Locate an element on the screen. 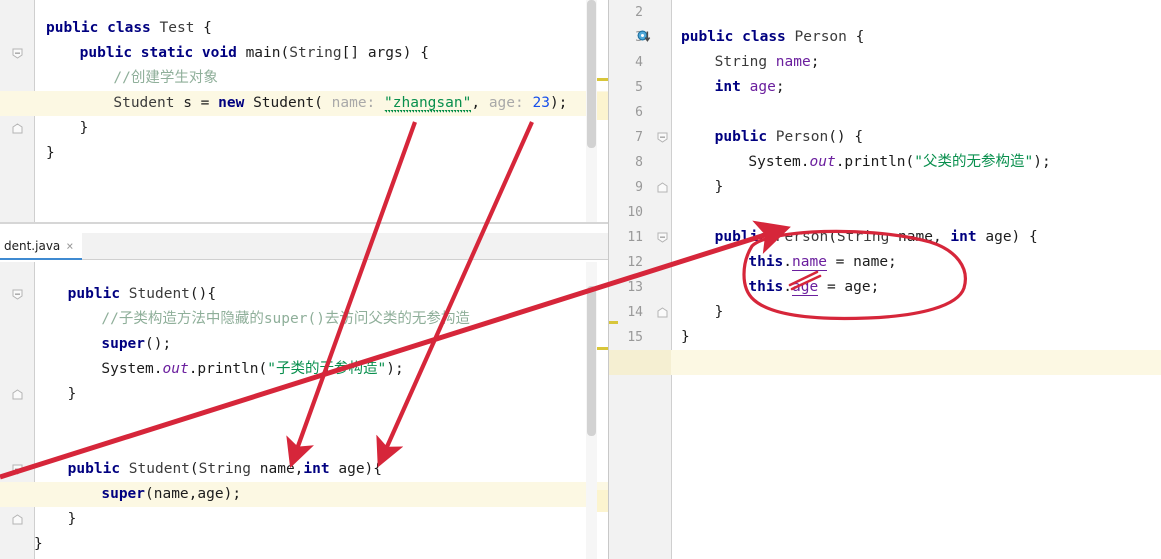 The width and height of the screenshot is (1161, 559). close-icon: × is located at coordinates (69, 246).